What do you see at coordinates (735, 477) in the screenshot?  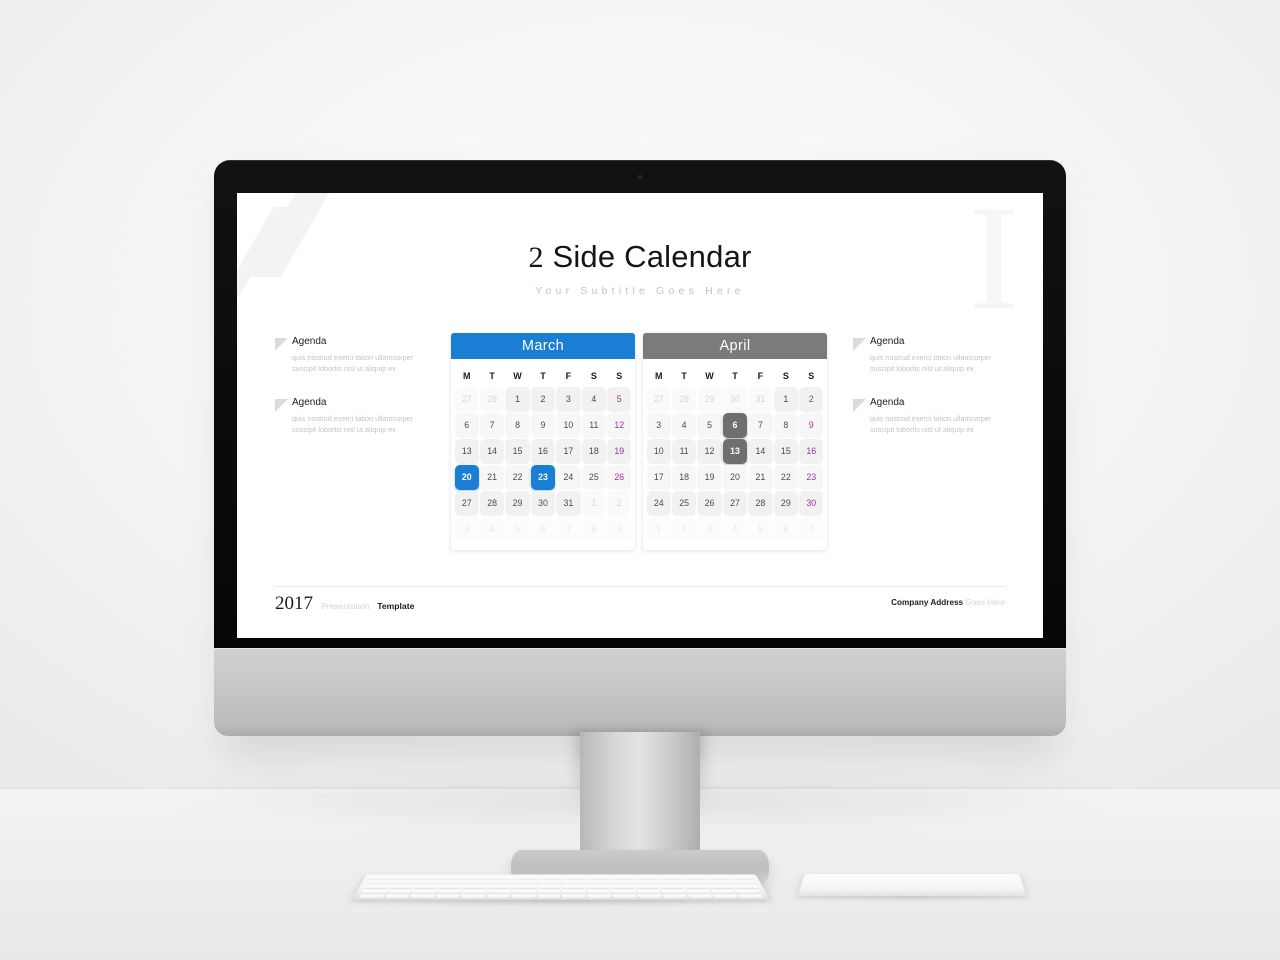 I see `calendar-day: 20` at bounding box center [735, 477].